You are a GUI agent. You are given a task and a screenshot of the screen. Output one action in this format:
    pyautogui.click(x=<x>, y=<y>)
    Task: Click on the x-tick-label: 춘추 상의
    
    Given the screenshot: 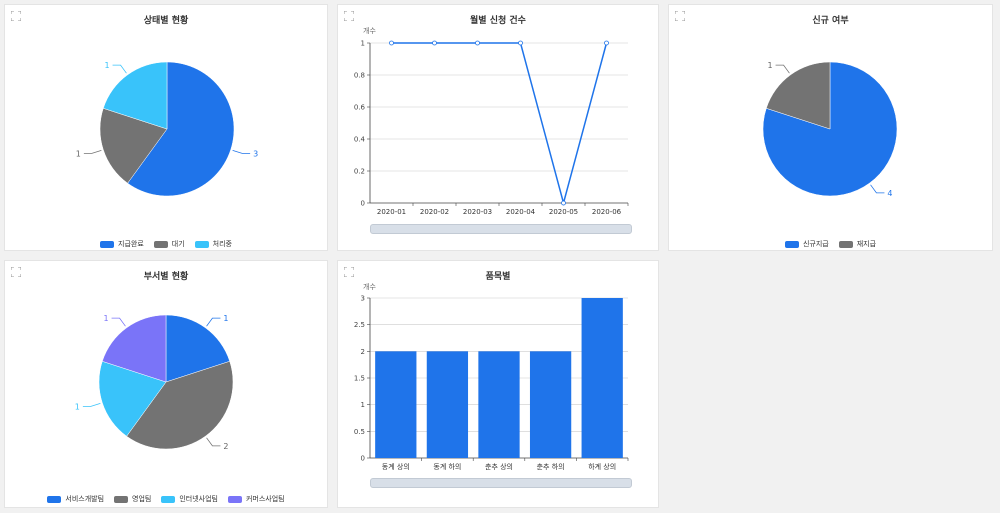 What is the action you would take?
    pyautogui.click(x=499, y=466)
    